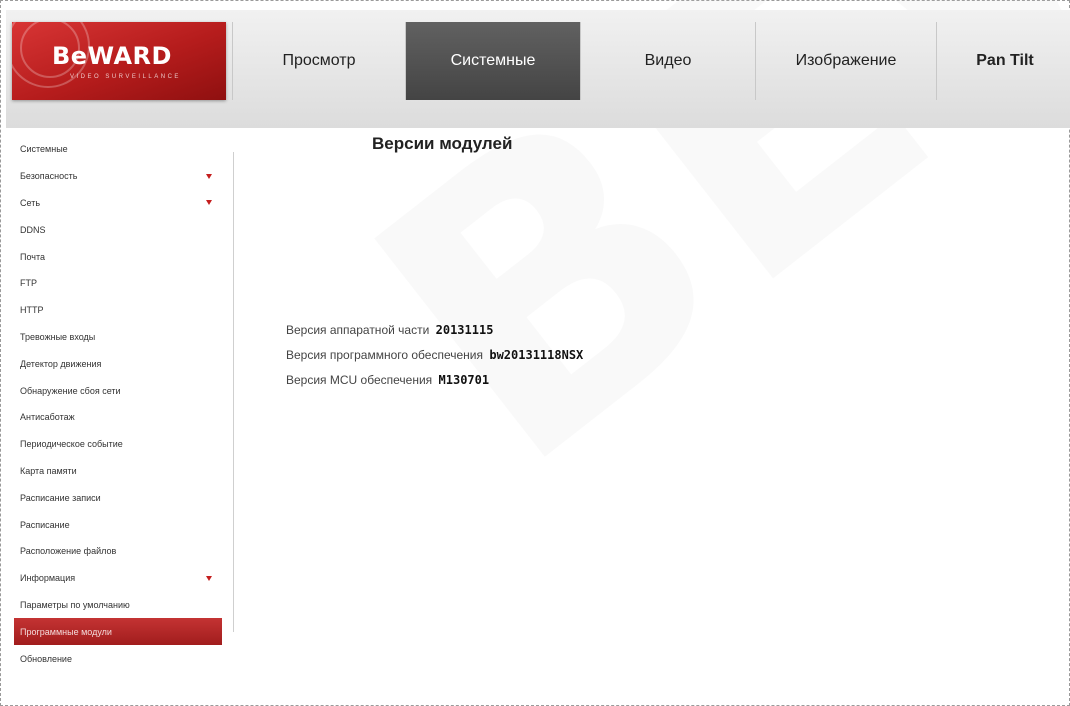  What do you see at coordinates (58, 336) in the screenshot?
I see `sidebar-item-label: Тревожные входы` at bounding box center [58, 336].